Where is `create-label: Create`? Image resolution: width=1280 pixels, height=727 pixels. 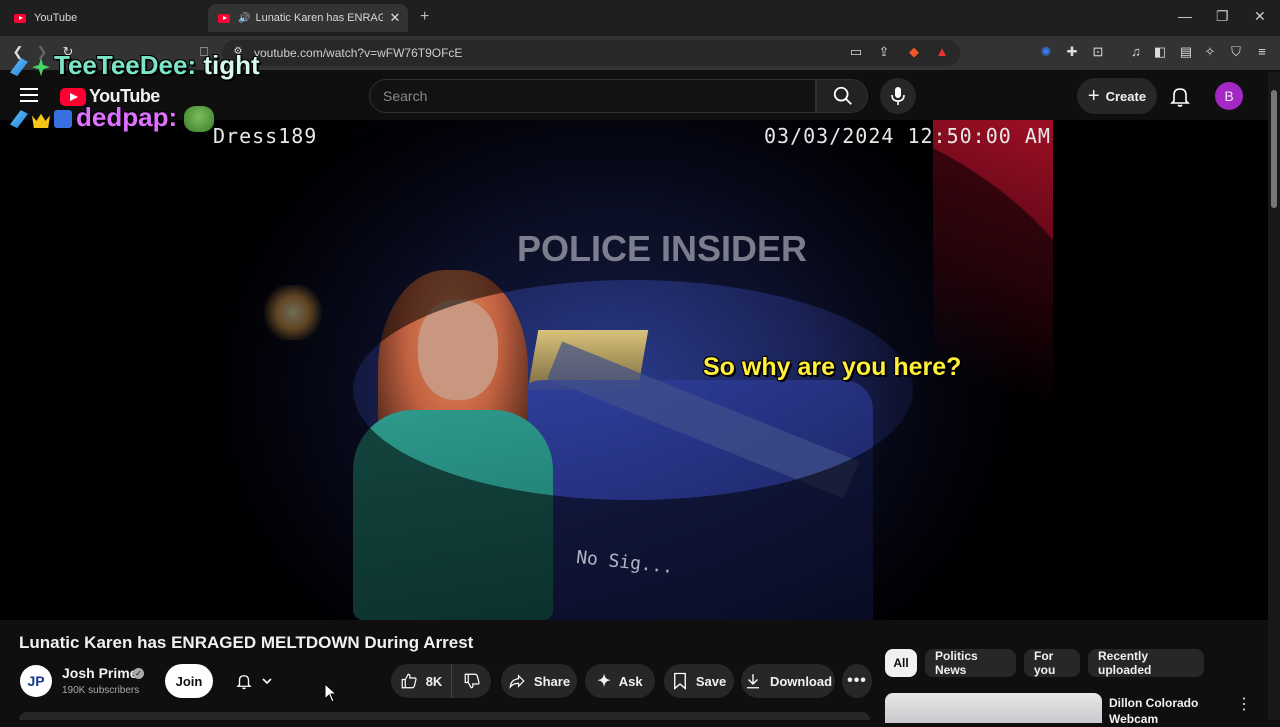
create-label: Create is located at coordinates (1126, 96).